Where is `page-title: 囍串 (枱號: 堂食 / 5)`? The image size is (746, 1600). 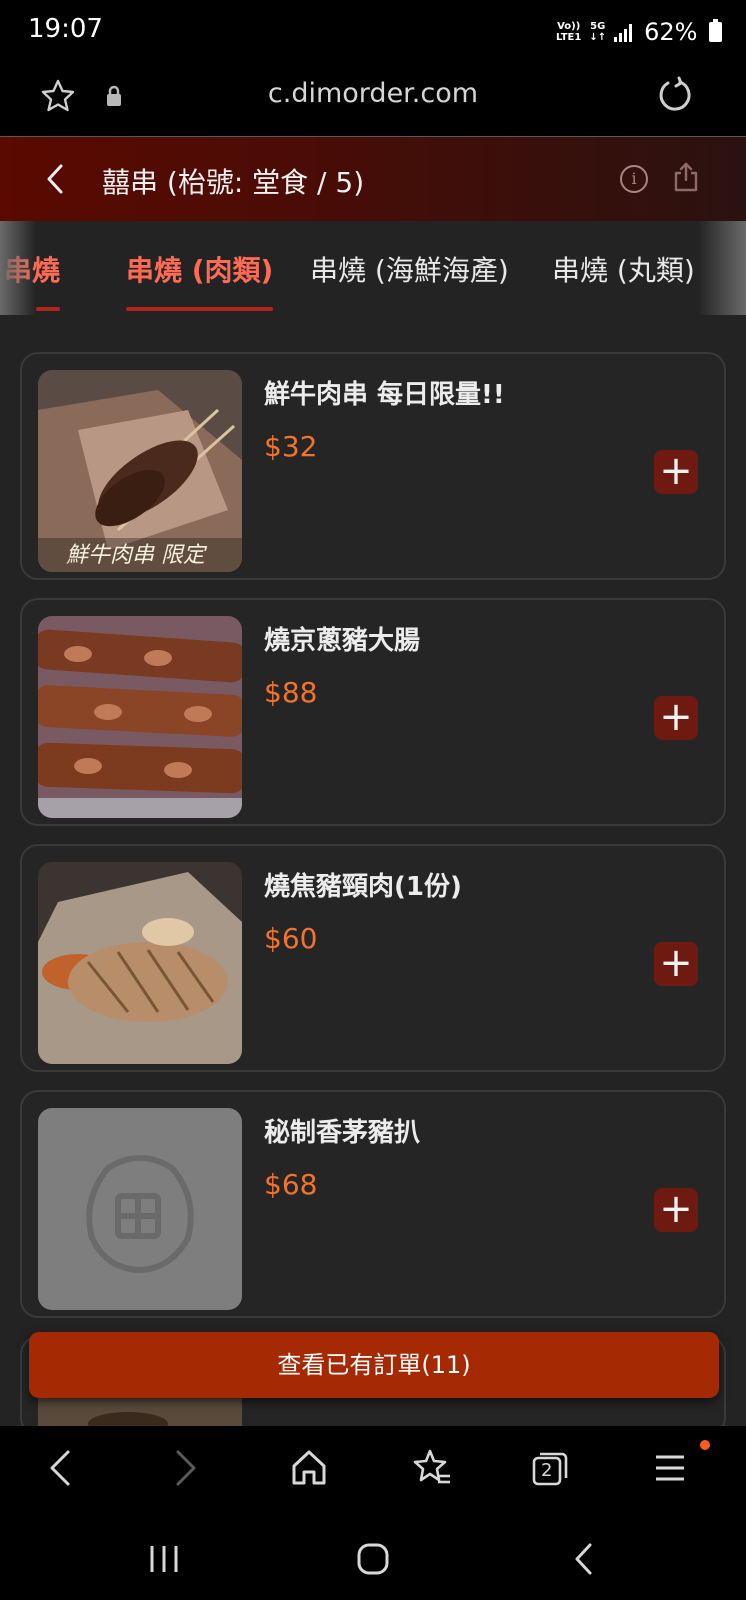 page-title: 囍串 (枱號: 堂食 / 5) is located at coordinates (233, 182).